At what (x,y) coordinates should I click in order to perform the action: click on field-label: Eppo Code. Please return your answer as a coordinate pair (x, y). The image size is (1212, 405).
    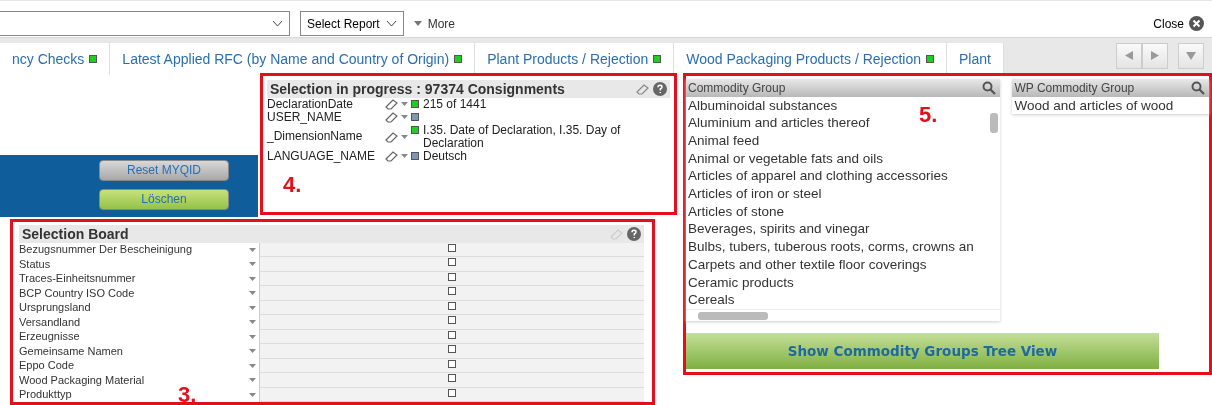
    Looking at the image, I should click on (47, 366).